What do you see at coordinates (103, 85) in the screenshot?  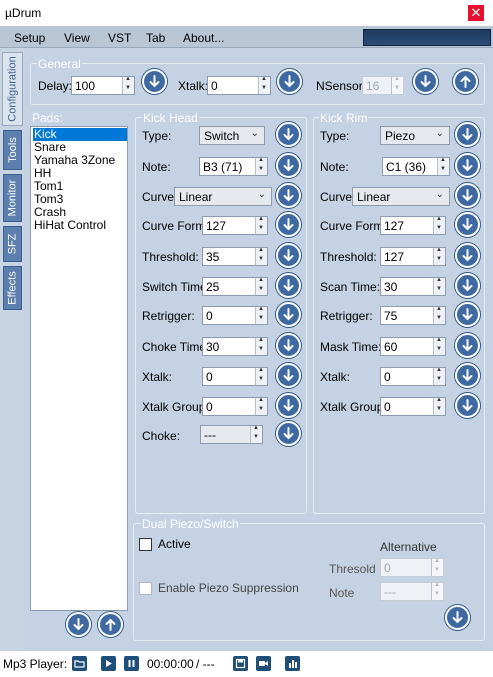 I see `delay-input: 100` at bounding box center [103, 85].